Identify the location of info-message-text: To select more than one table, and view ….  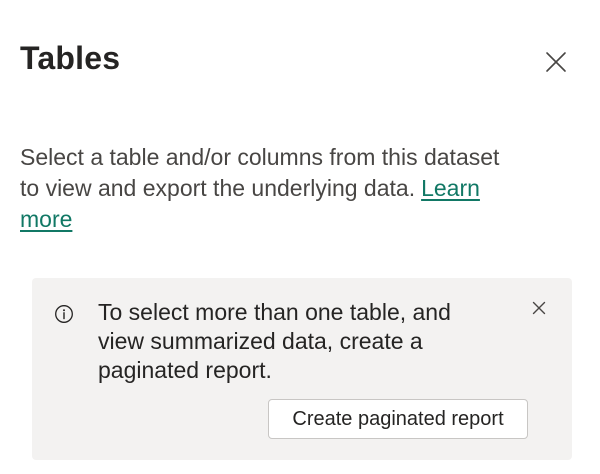
(274, 341).